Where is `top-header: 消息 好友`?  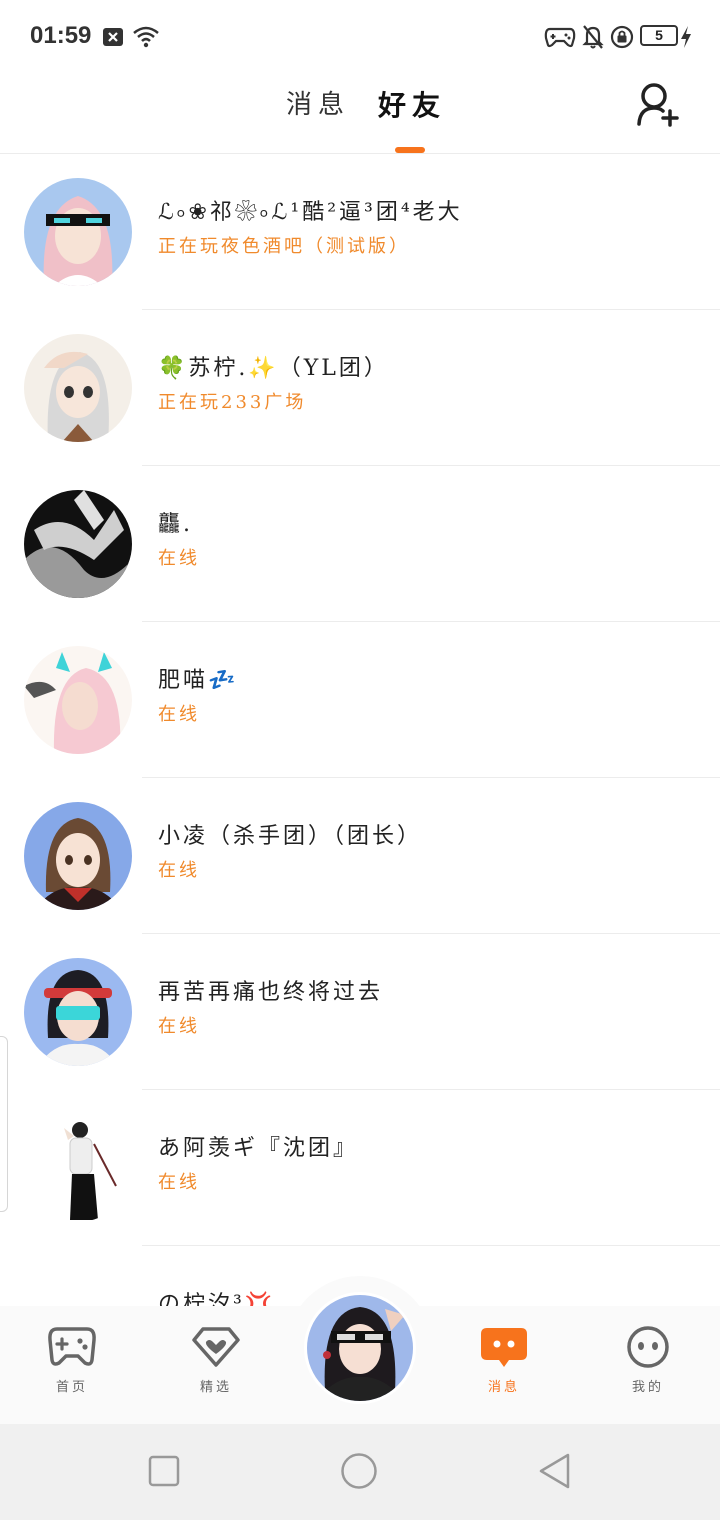 top-header: 消息 好友 is located at coordinates (360, 113).